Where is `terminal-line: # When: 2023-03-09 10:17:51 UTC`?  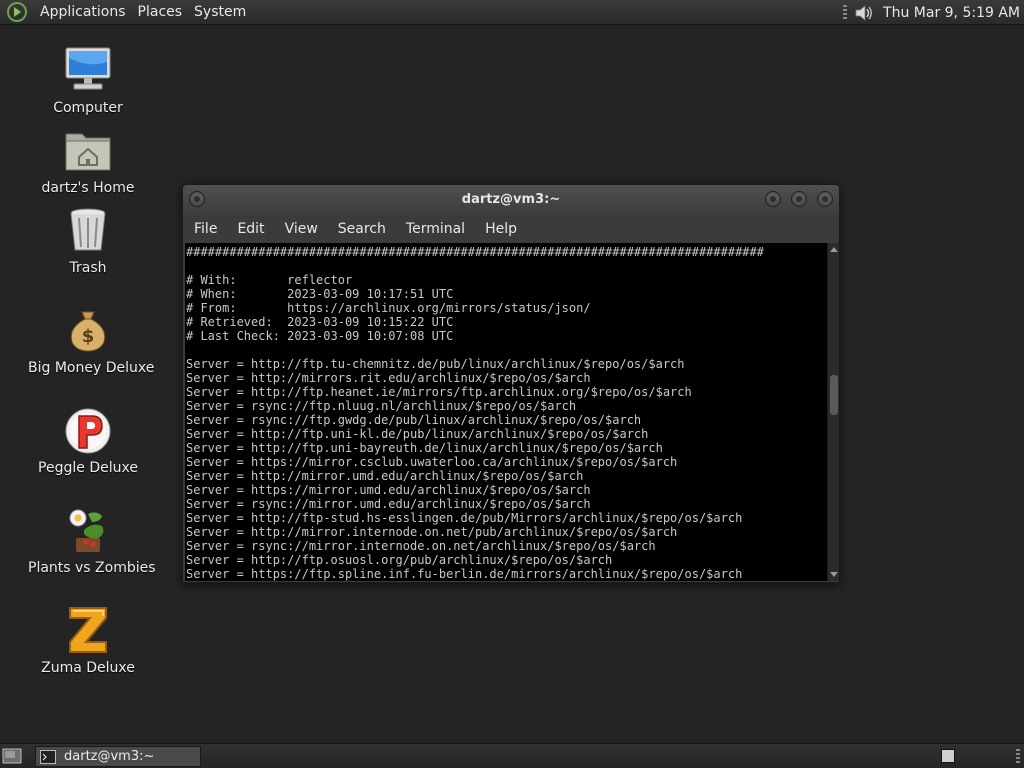
terminal-line: # When: 2023-03-09 10:17:51 UTC is located at coordinates (320, 294).